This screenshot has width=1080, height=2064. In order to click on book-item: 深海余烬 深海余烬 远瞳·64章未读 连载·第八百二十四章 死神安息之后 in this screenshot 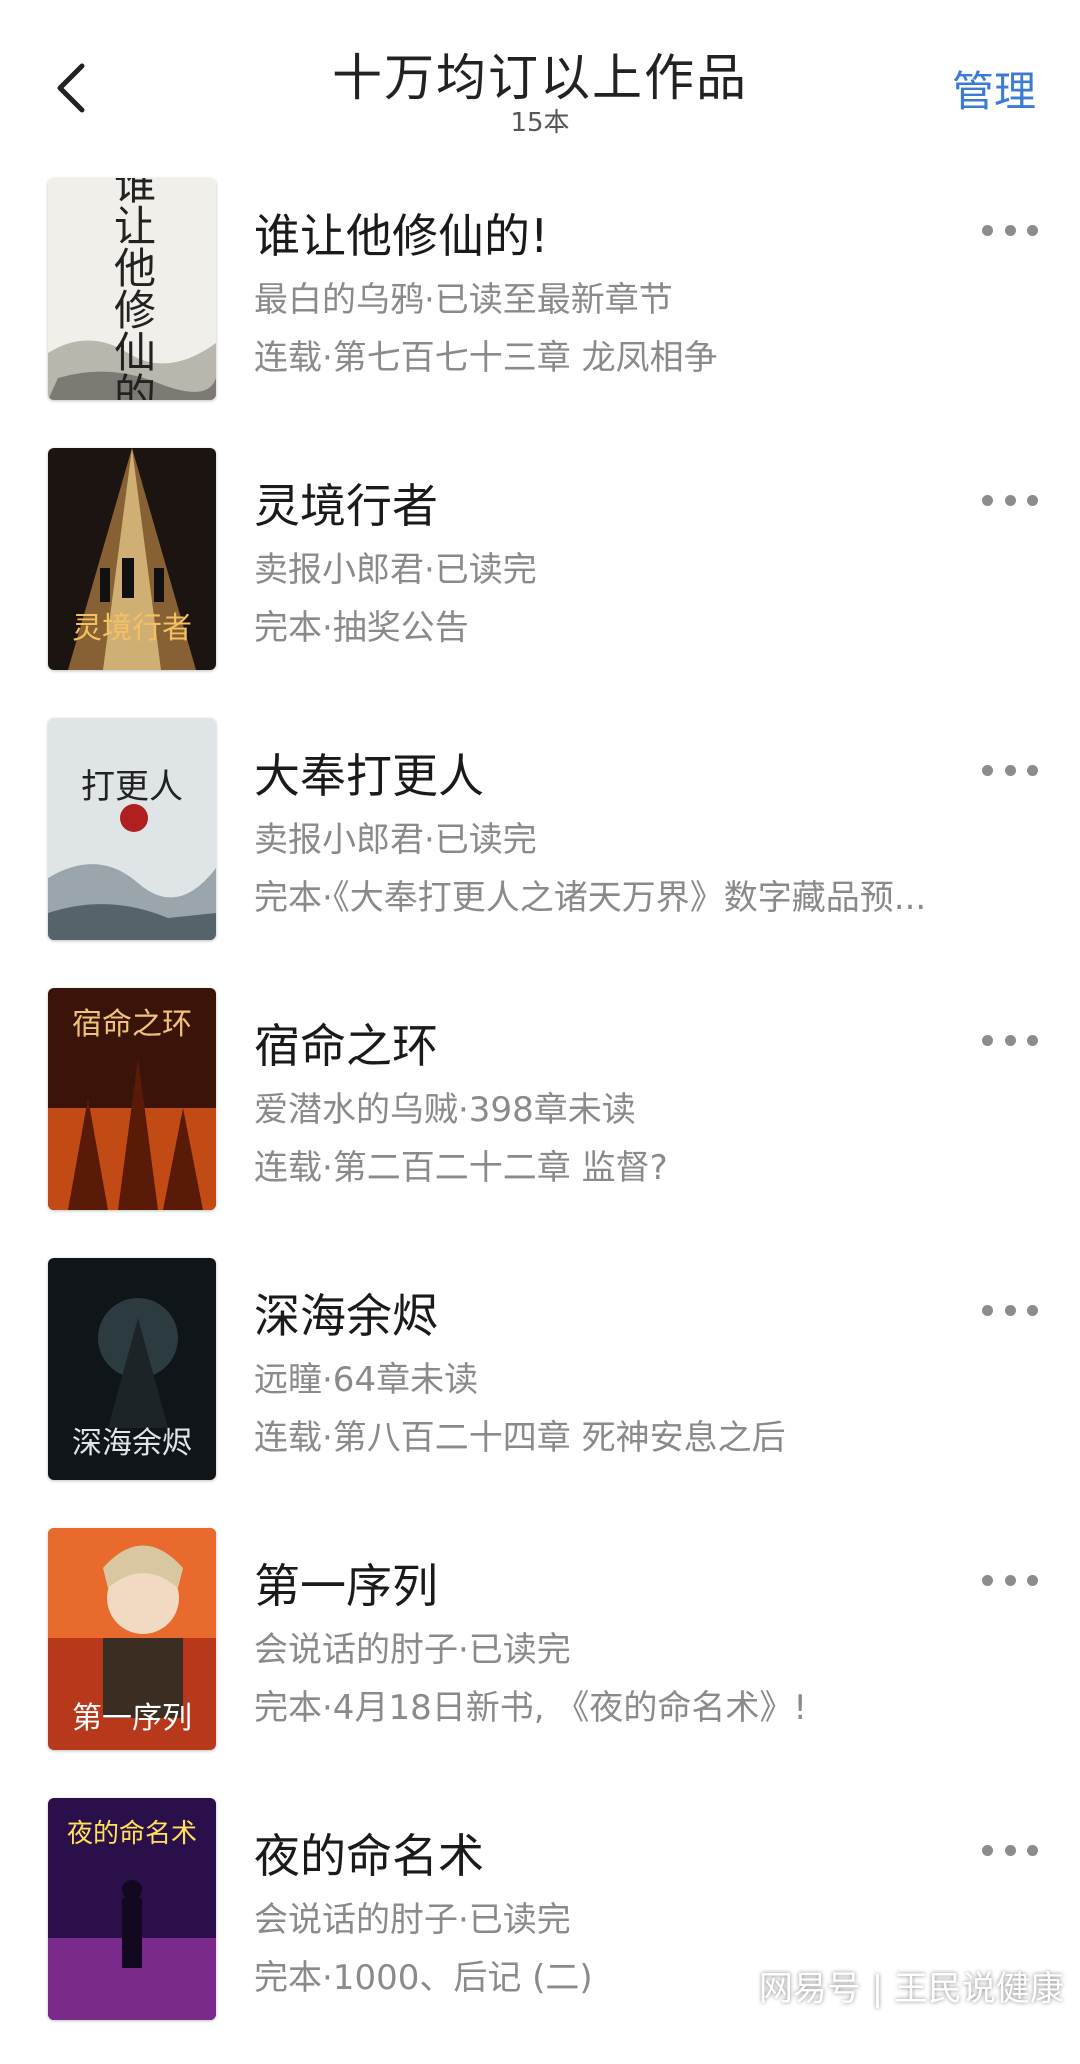, I will do `click(540, 1389)`.